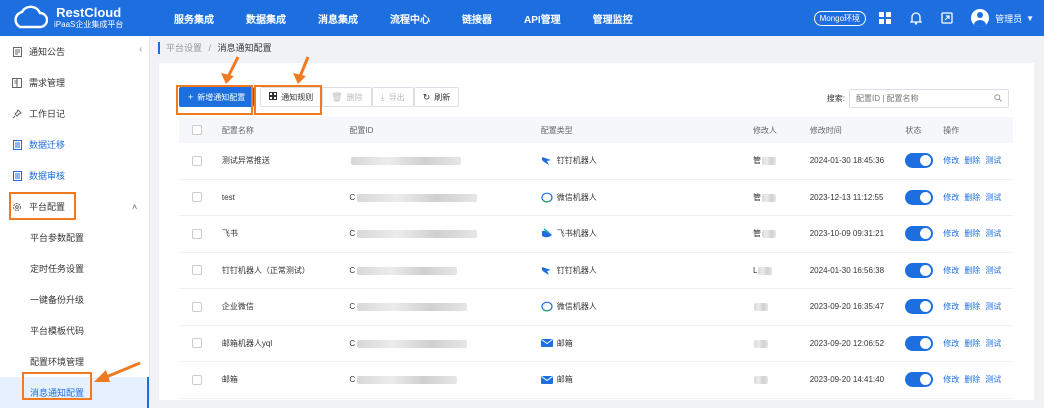 This screenshot has width=1044, height=408. What do you see at coordinates (134, 207) in the screenshot?
I see `chevron-up-icon: ˄` at bounding box center [134, 207].